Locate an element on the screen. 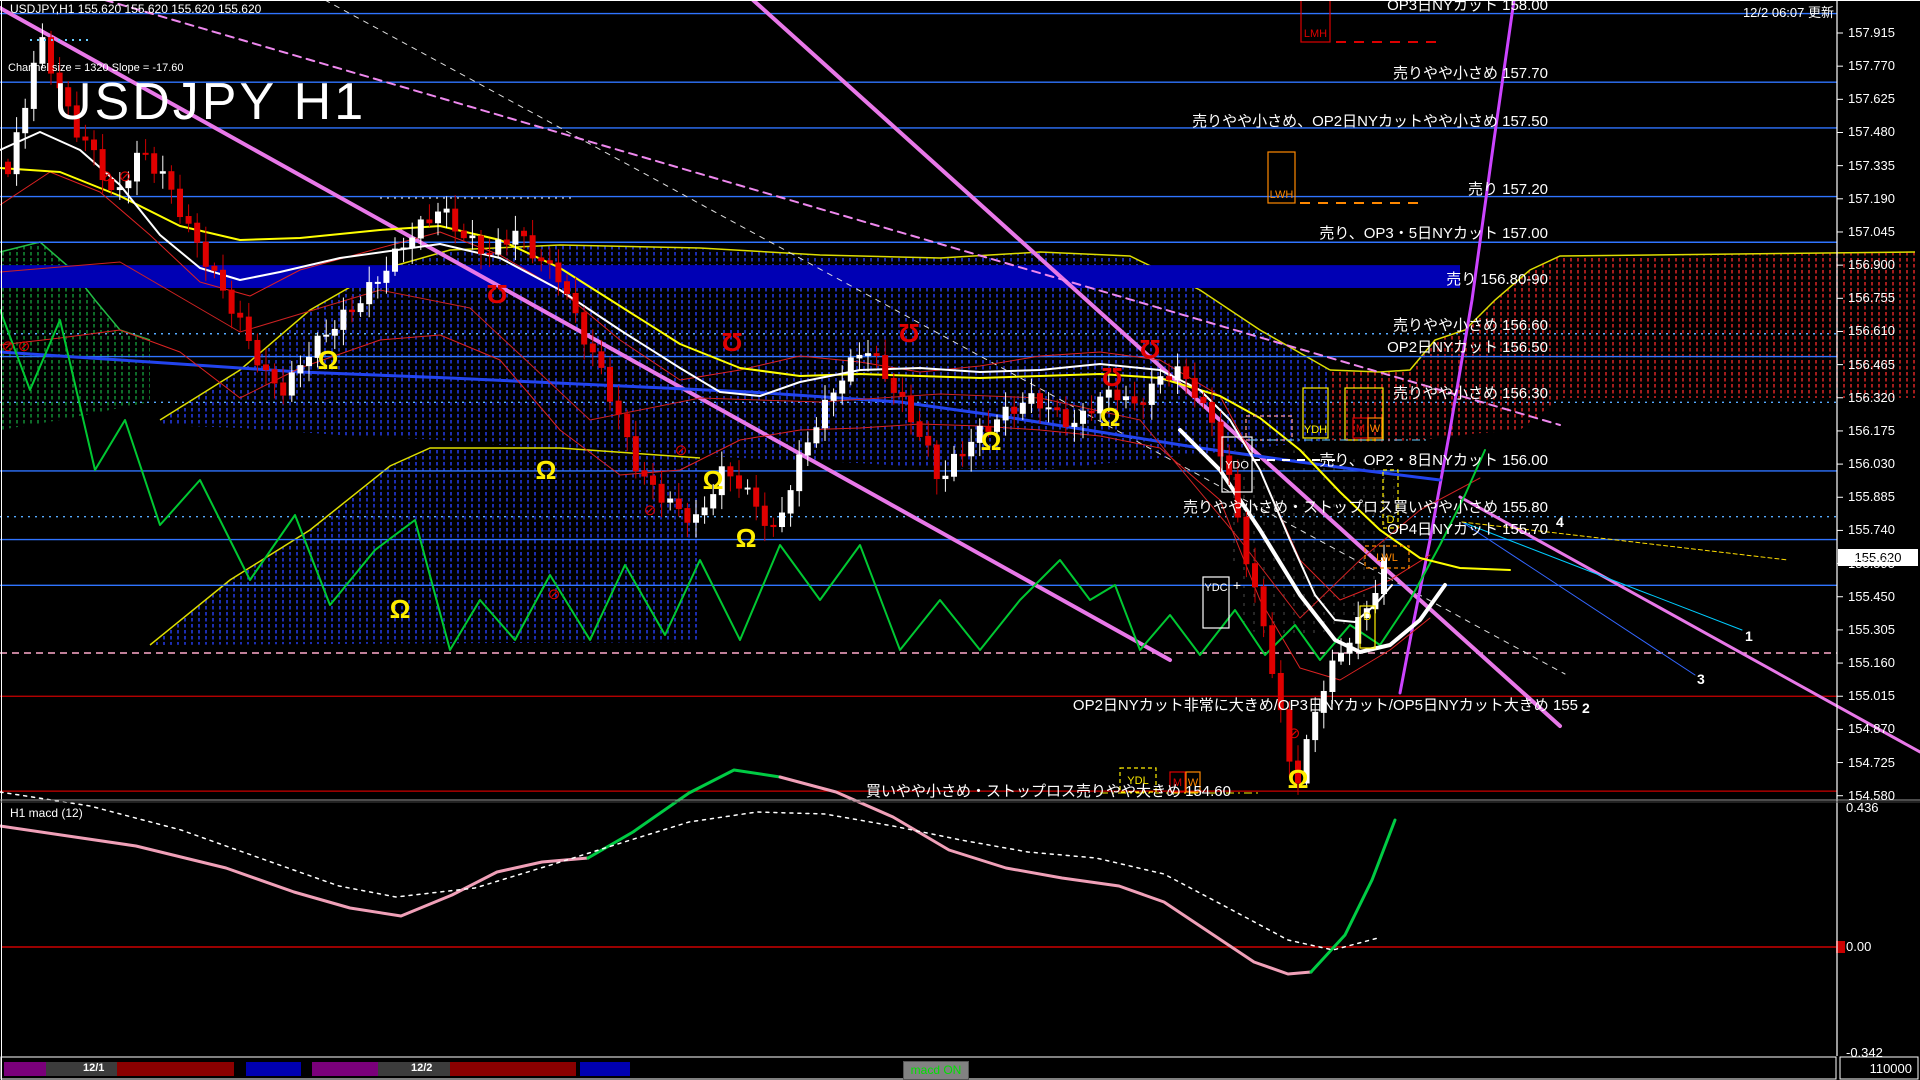  macd-indicator-label: H1 macd (12) is located at coordinates (46, 813).